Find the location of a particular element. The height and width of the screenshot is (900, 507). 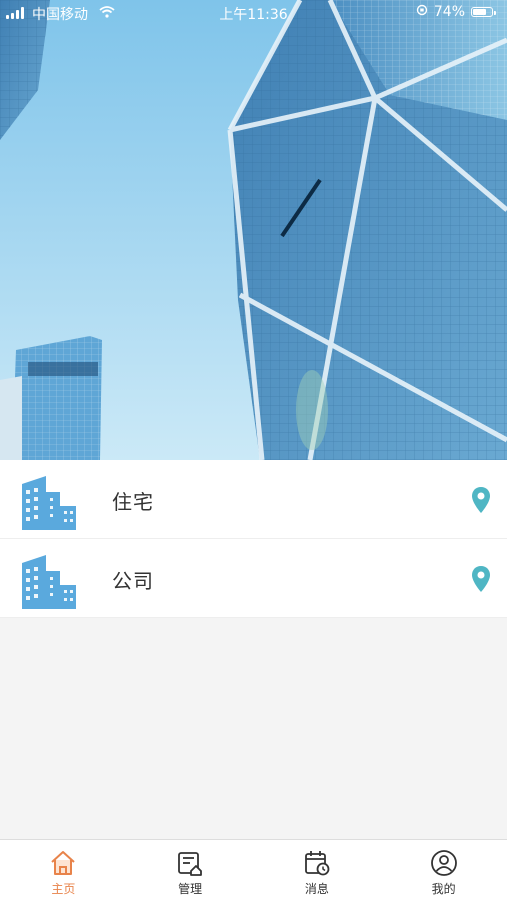

list-item-label: 住宅 is located at coordinates (133, 502).